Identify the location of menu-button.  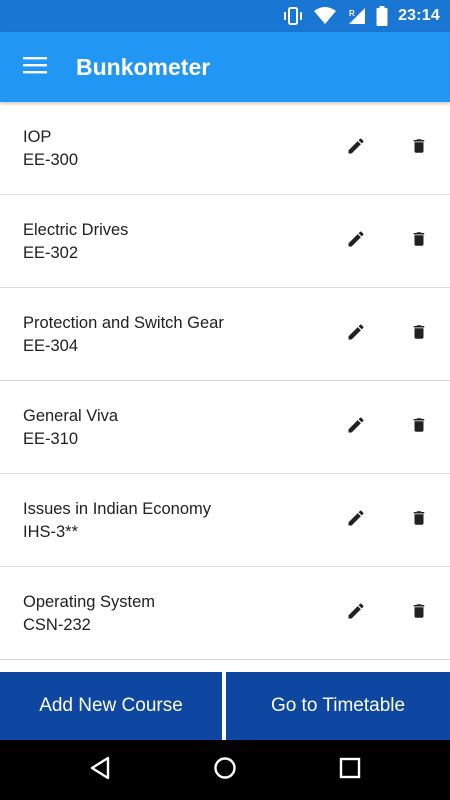
(35, 67).